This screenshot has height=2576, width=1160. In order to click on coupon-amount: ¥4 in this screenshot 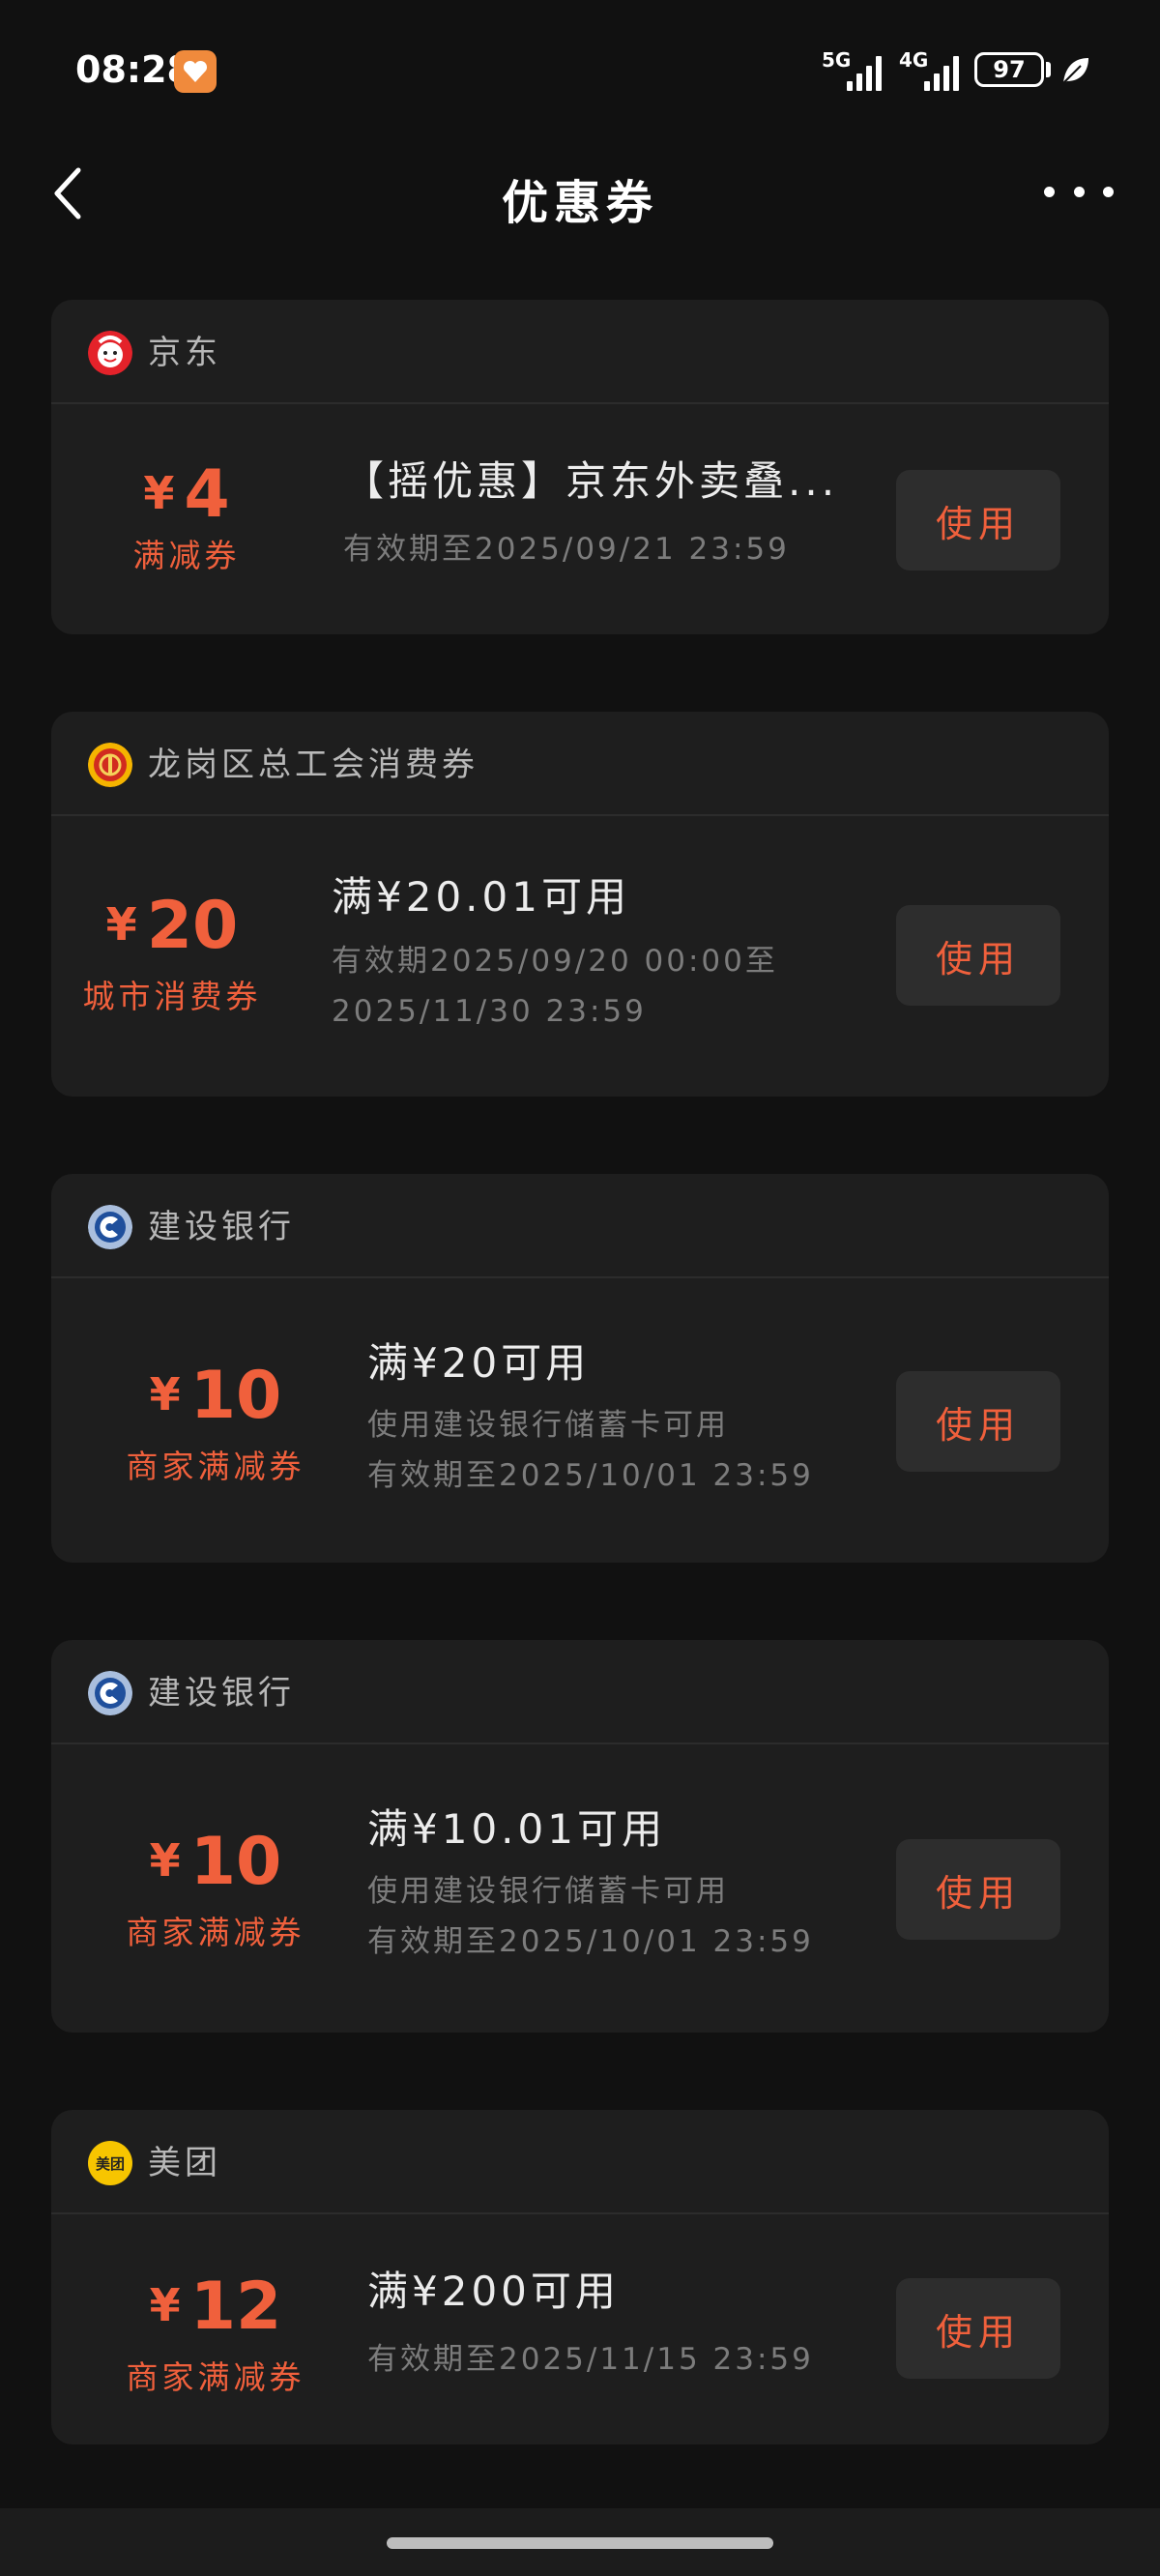, I will do `click(186, 494)`.